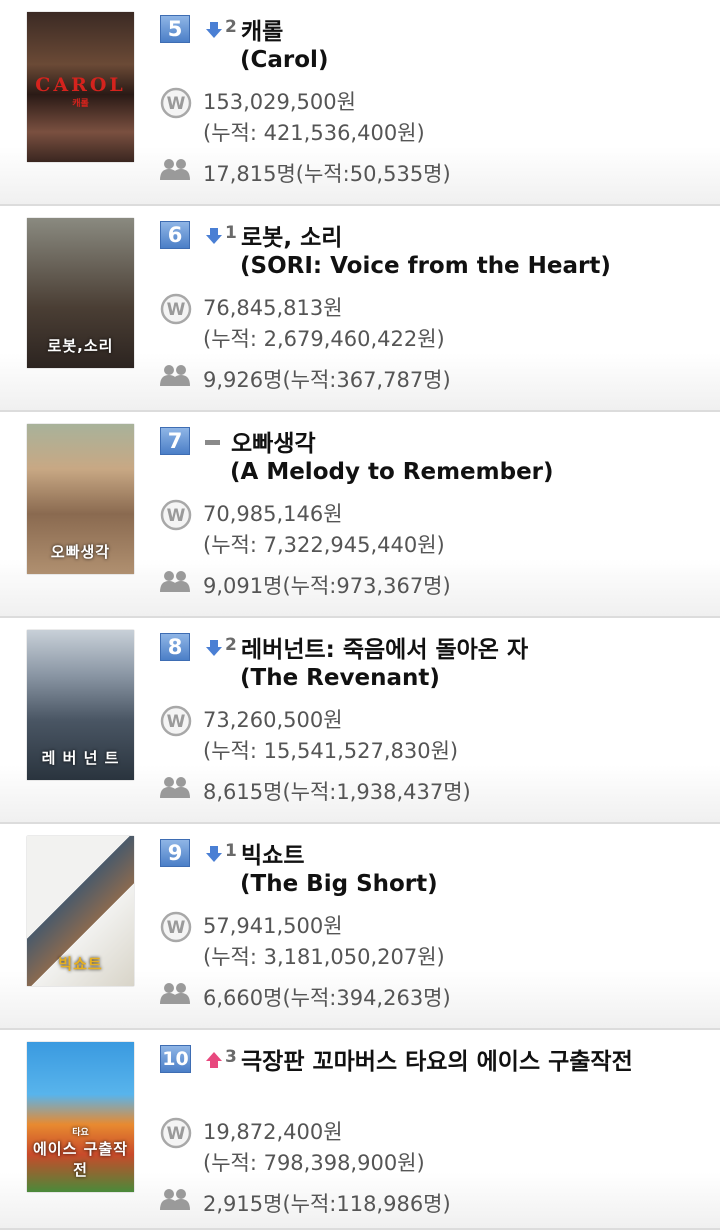 This screenshot has width=720, height=1230. I want to click on rank-badge: 7, so click(175, 441).